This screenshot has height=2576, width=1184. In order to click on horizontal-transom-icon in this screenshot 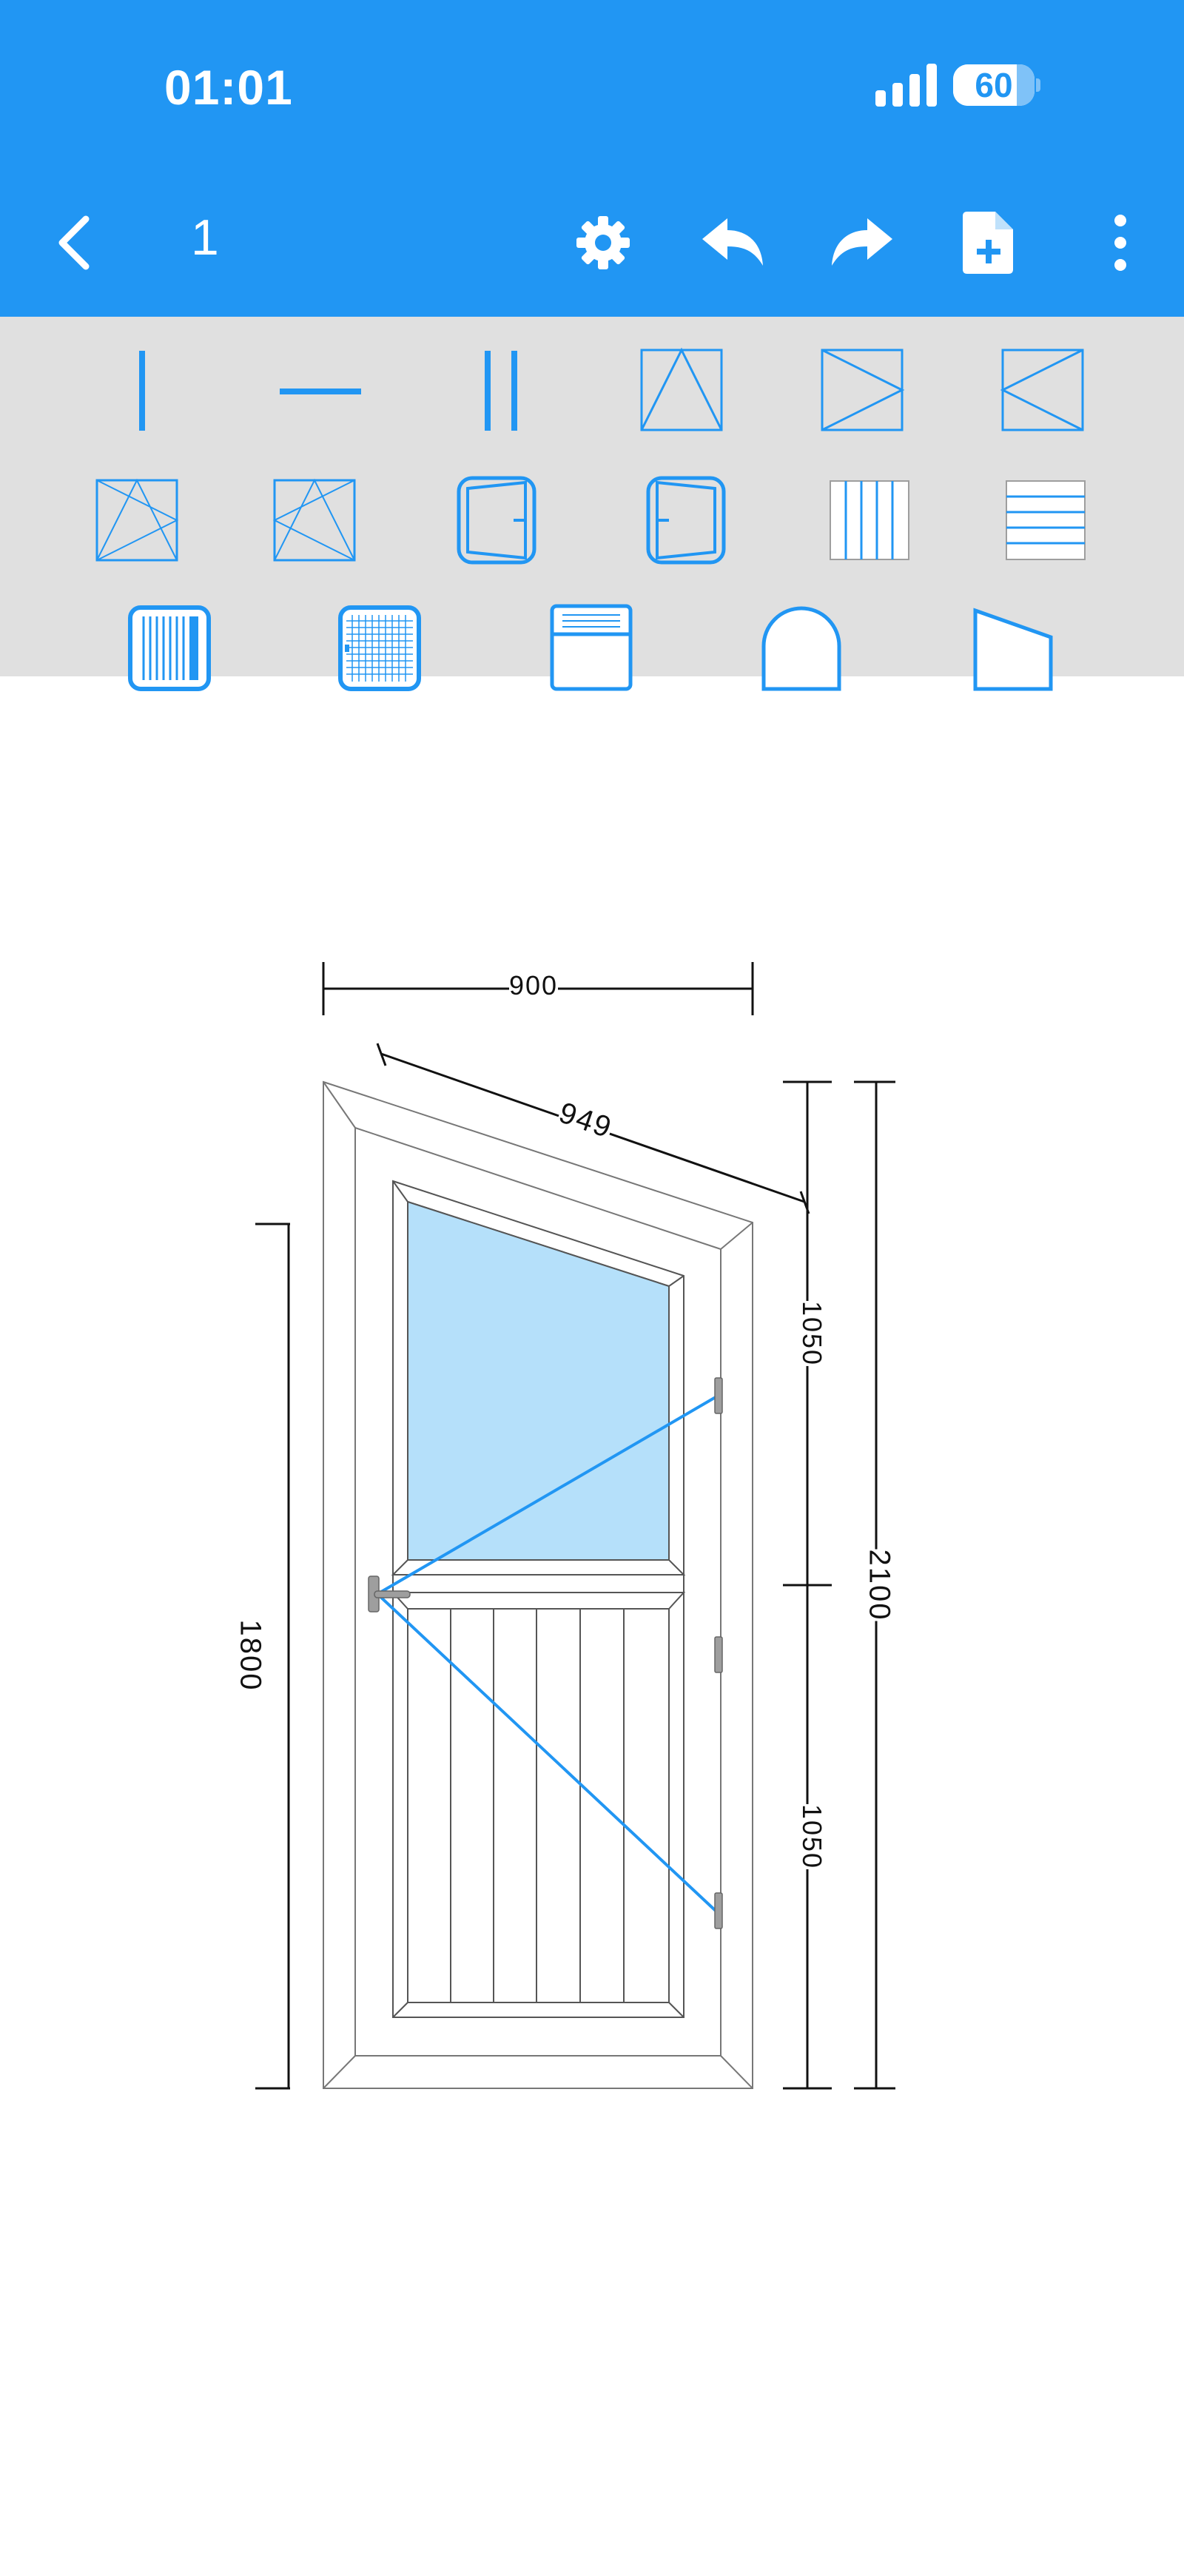, I will do `click(320, 391)`.